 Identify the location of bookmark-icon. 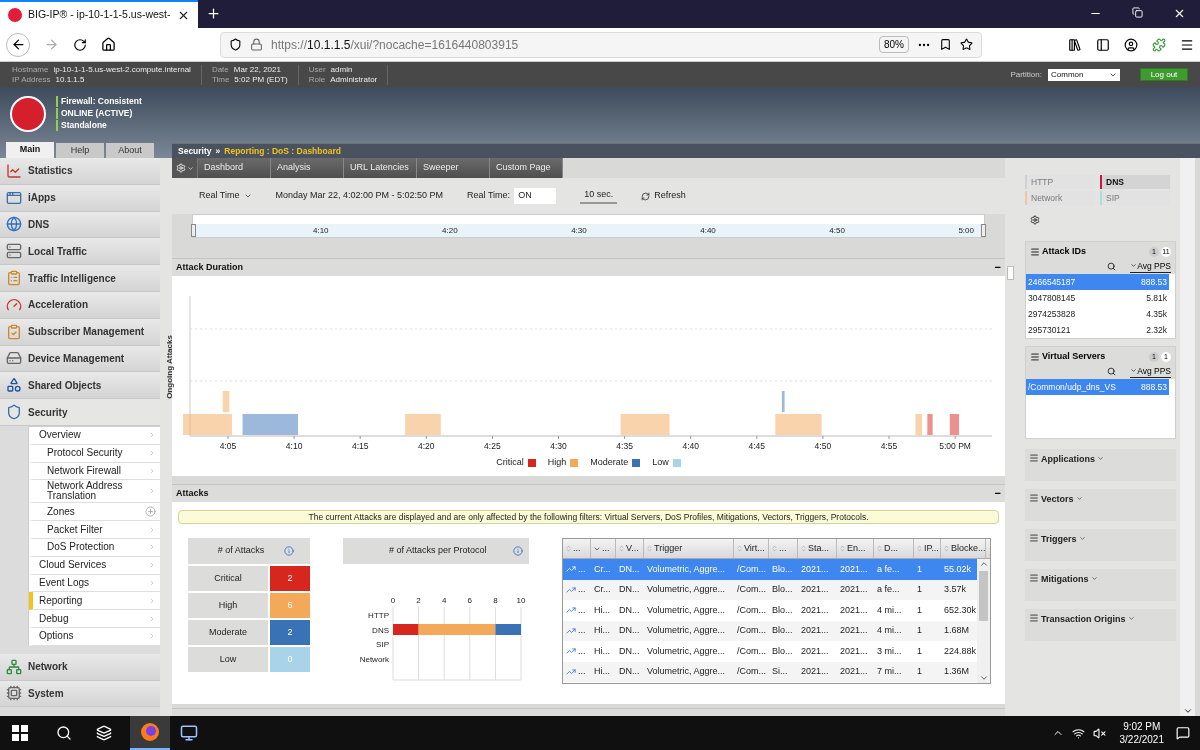
(945, 44).